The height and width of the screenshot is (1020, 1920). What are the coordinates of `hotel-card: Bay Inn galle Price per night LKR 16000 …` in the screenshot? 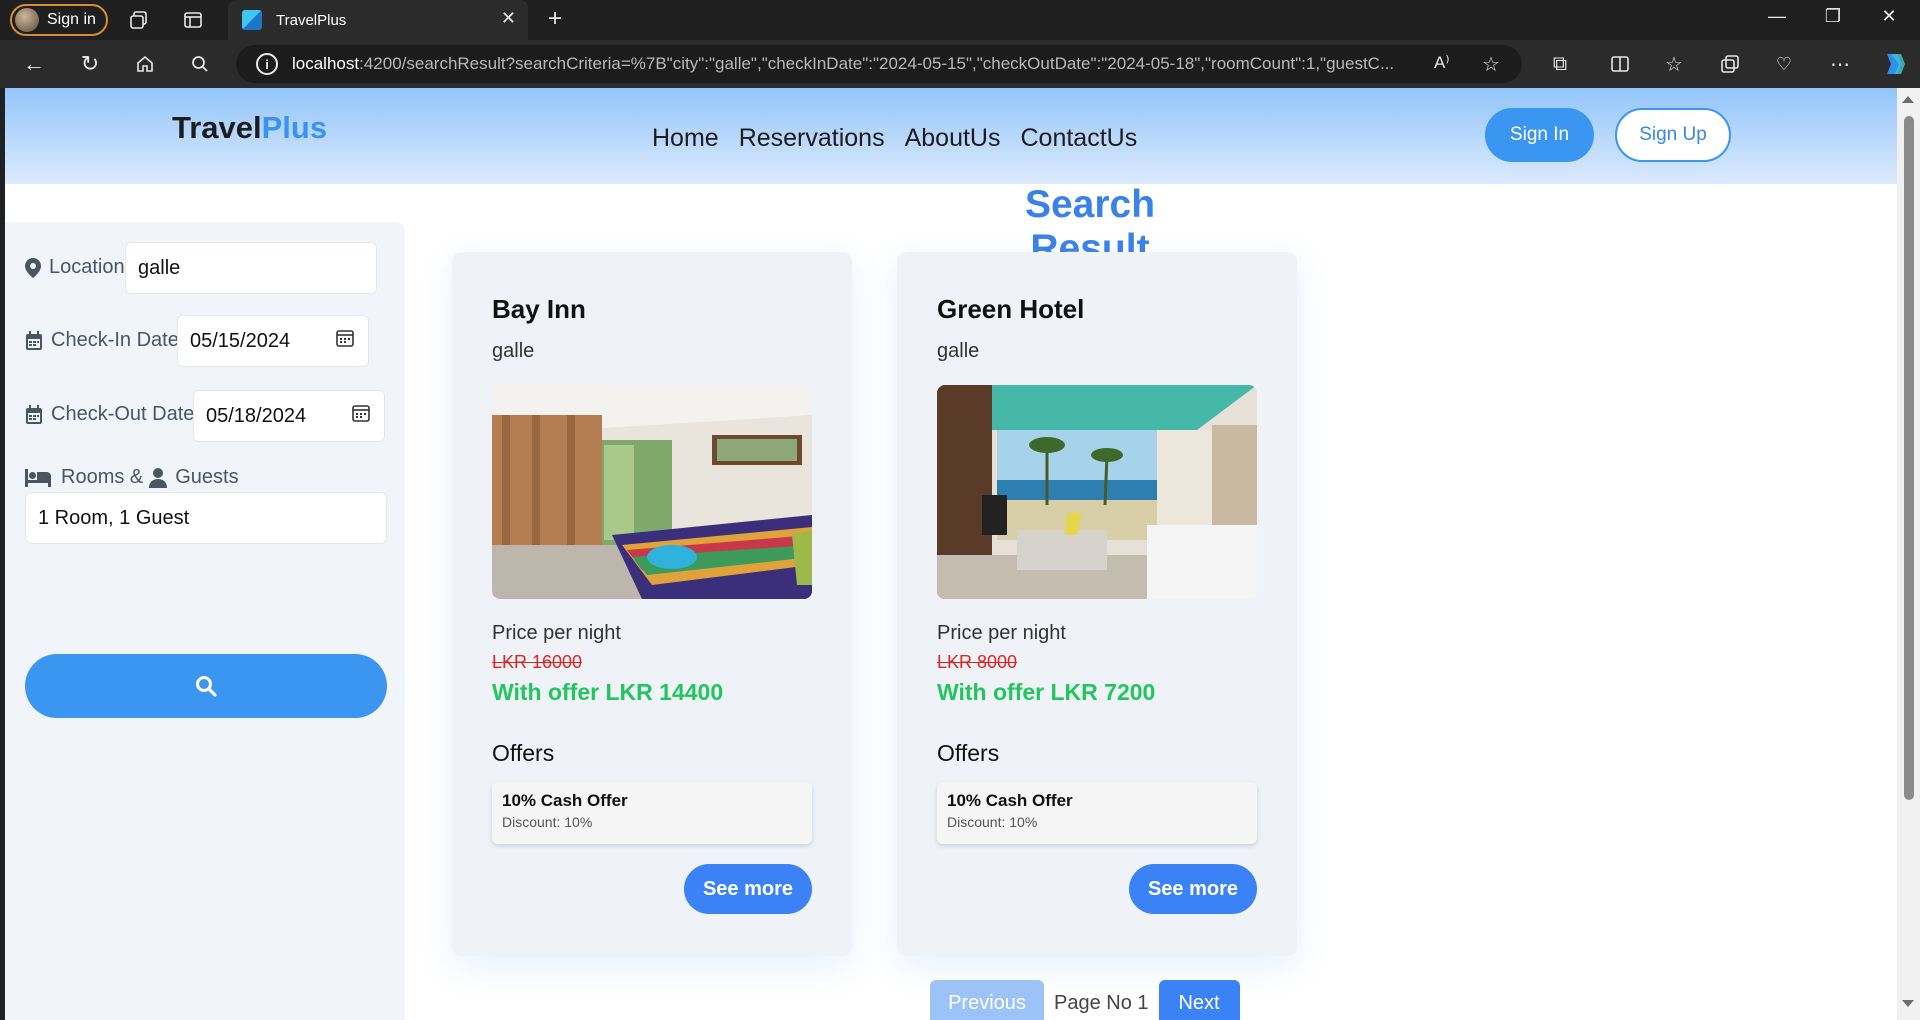 It's located at (652, 604).